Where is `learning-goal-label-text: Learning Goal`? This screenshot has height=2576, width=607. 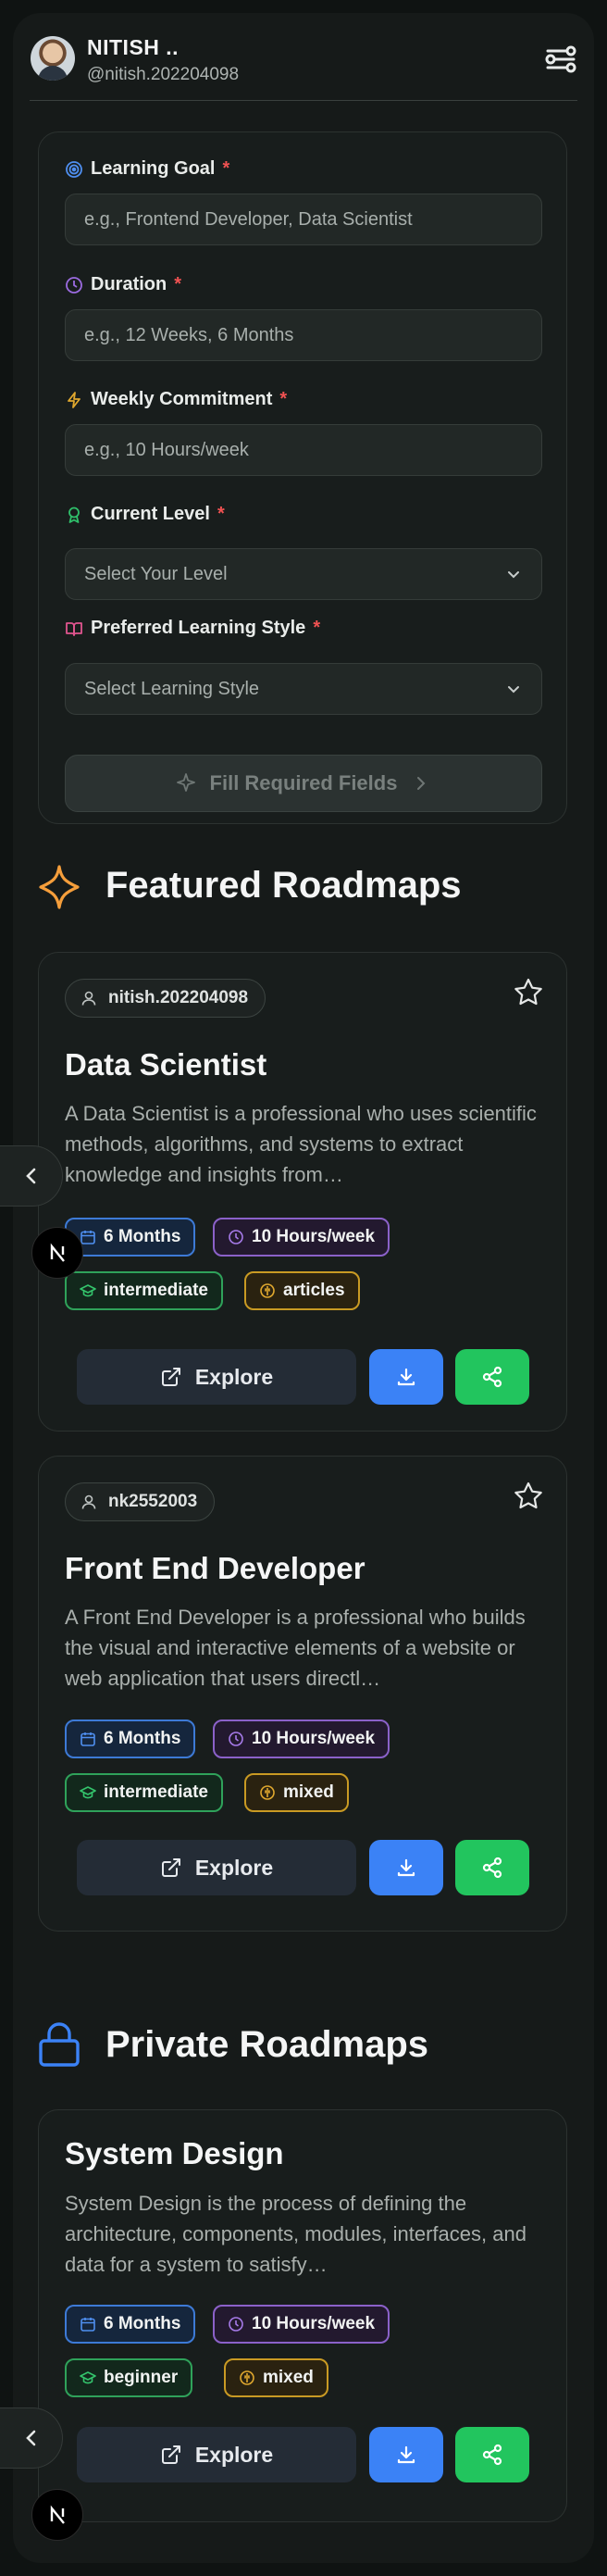 learning-goal-label-text: Learning Goal is located at coordinates (153, 168).